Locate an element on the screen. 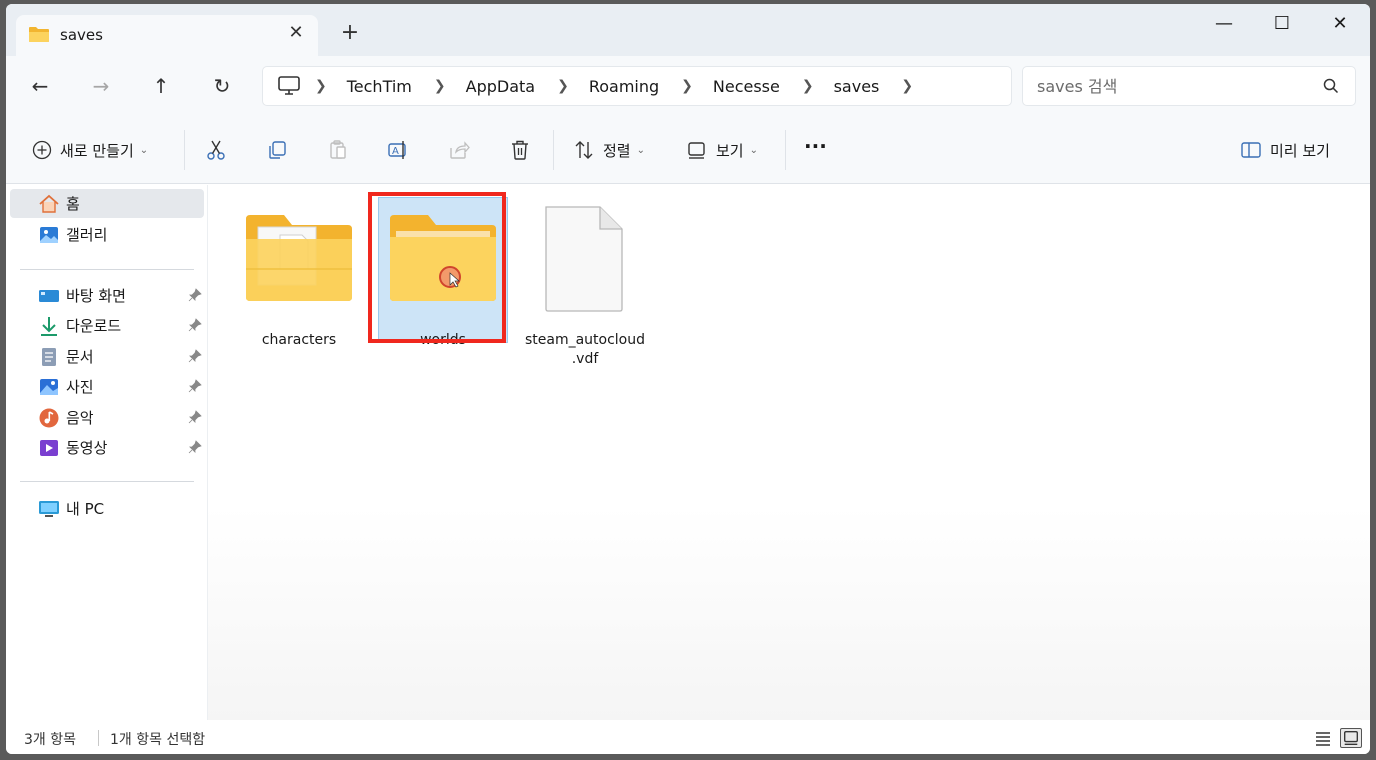  sort-icon is located at coordinates (584, 150).